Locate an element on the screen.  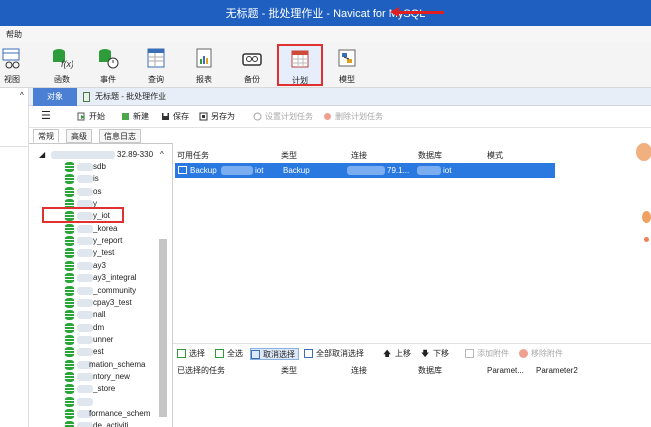
tree-database-label: est is located at coordinates (98, 352).